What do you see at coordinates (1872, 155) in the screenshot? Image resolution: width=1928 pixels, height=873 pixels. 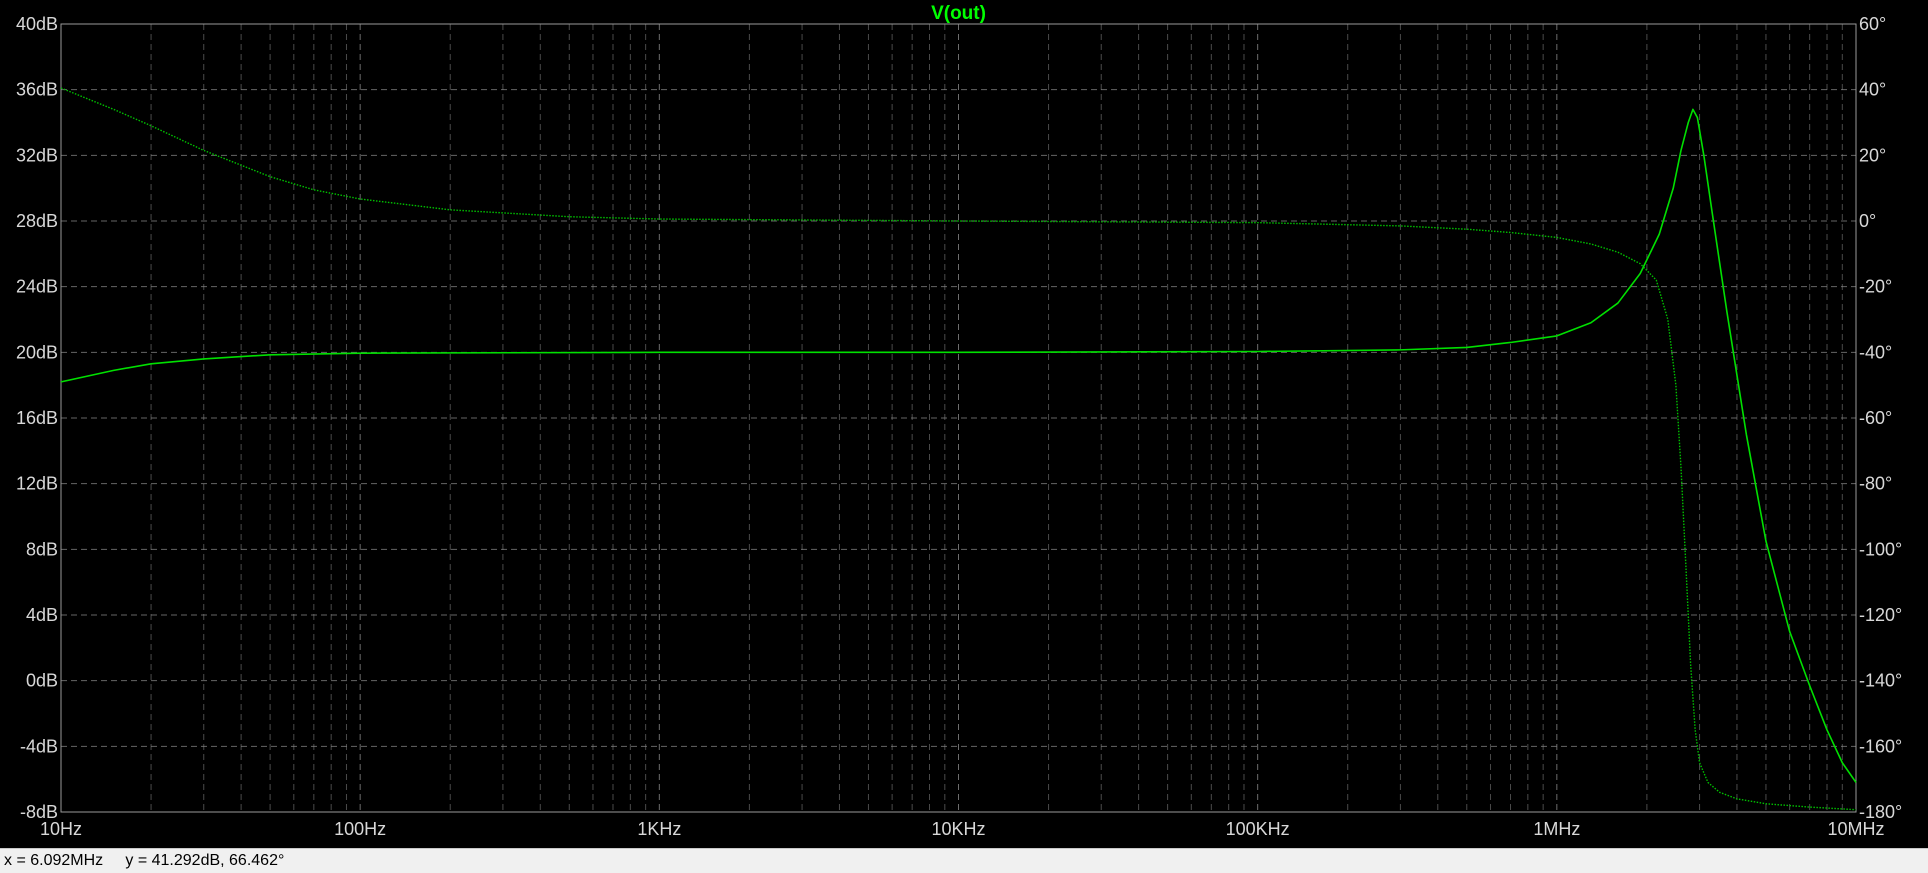 I see `y-right-tick-label: 20°` at bounding box center [1872, 155].